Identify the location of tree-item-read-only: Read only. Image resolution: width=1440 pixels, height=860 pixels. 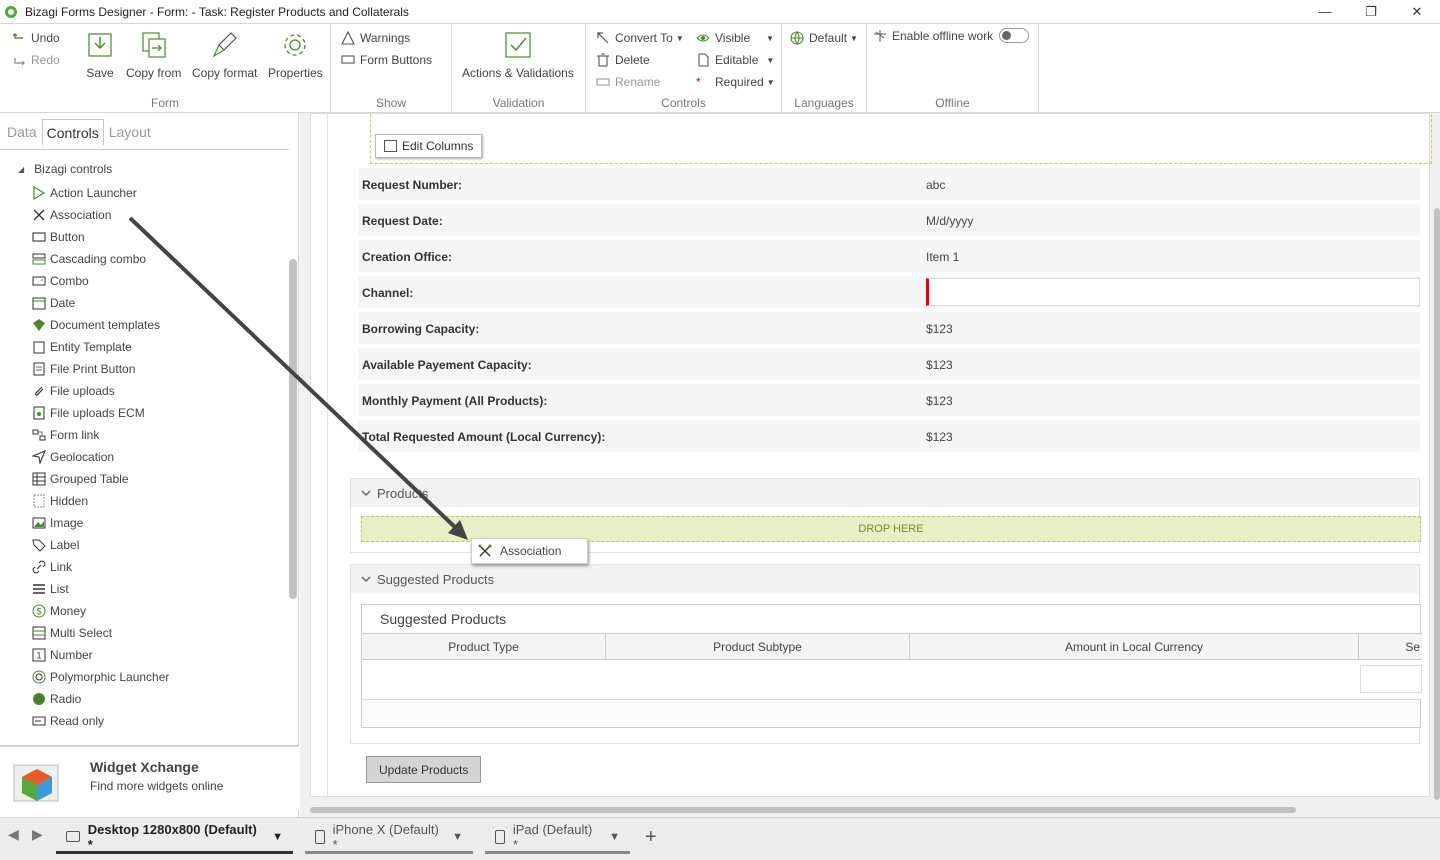
(68, 721).